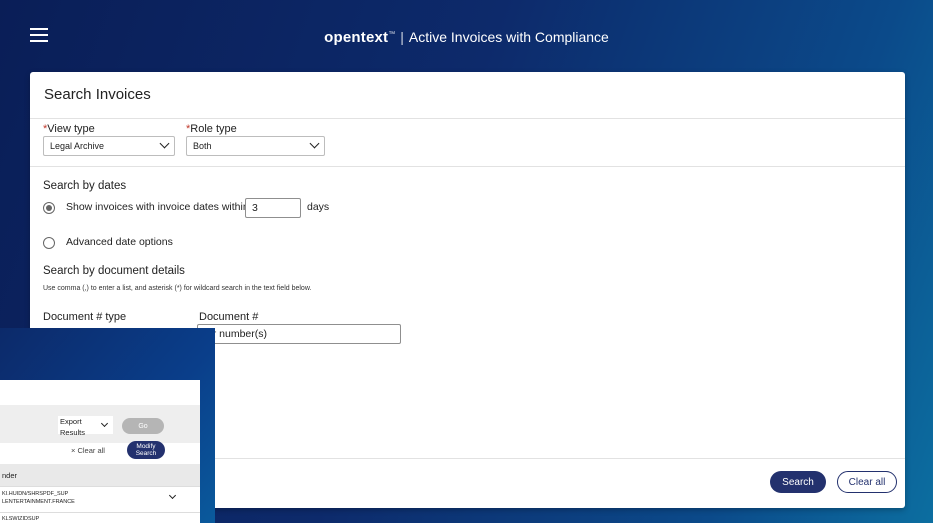 Image resolution: width=933 pixels, height=523 pixels. I want to click on results-label: Results, so click(73, 432).